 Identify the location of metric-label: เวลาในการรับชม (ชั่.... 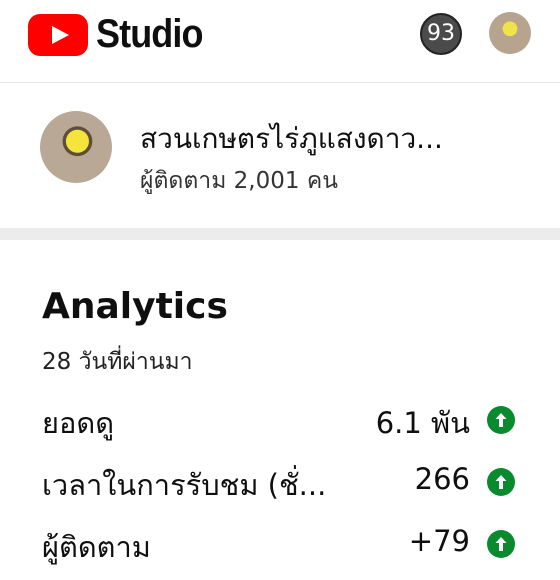
(184, 485).